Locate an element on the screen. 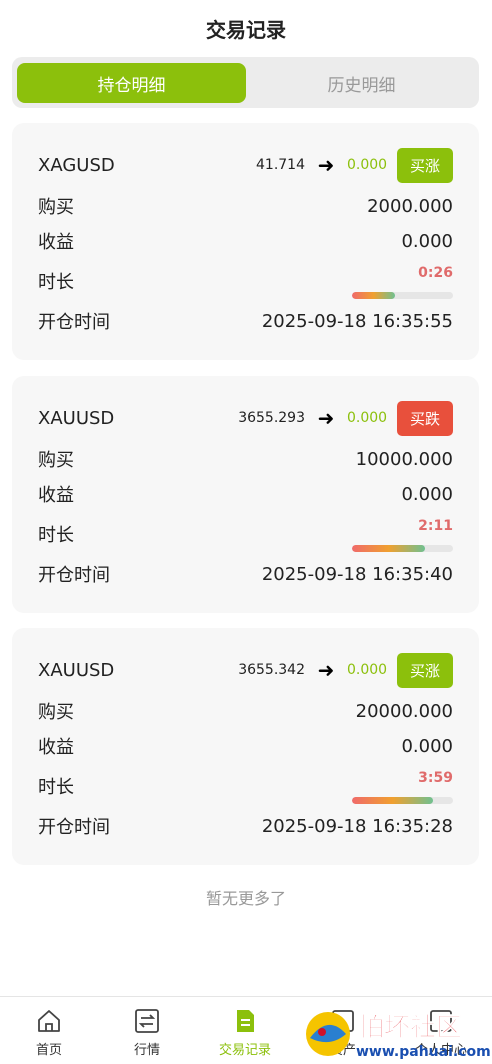 The width and height of the screenshot is (492, 1064). svg-text: 怕坏社区 is located at coordinates (410, 1027).